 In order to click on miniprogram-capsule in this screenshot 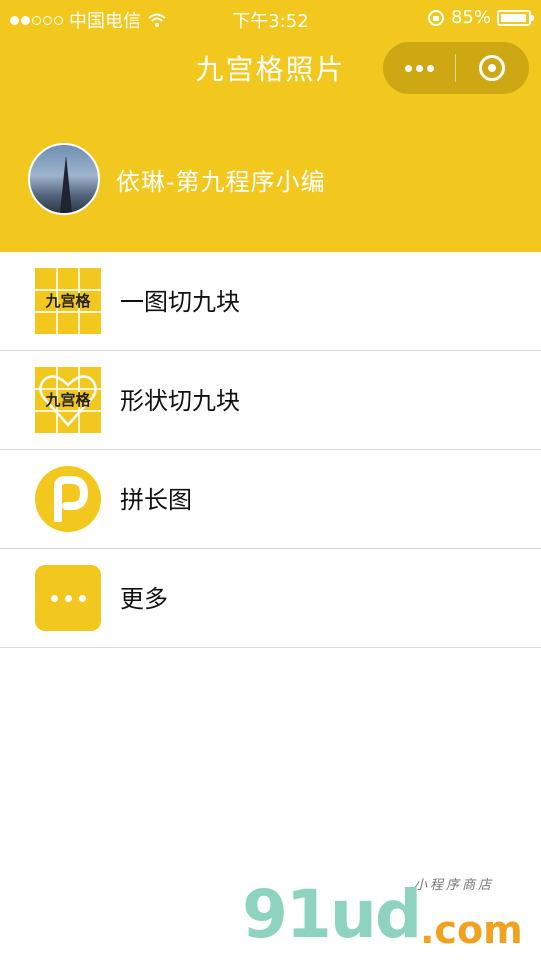, I will do `click(456, 68)`.